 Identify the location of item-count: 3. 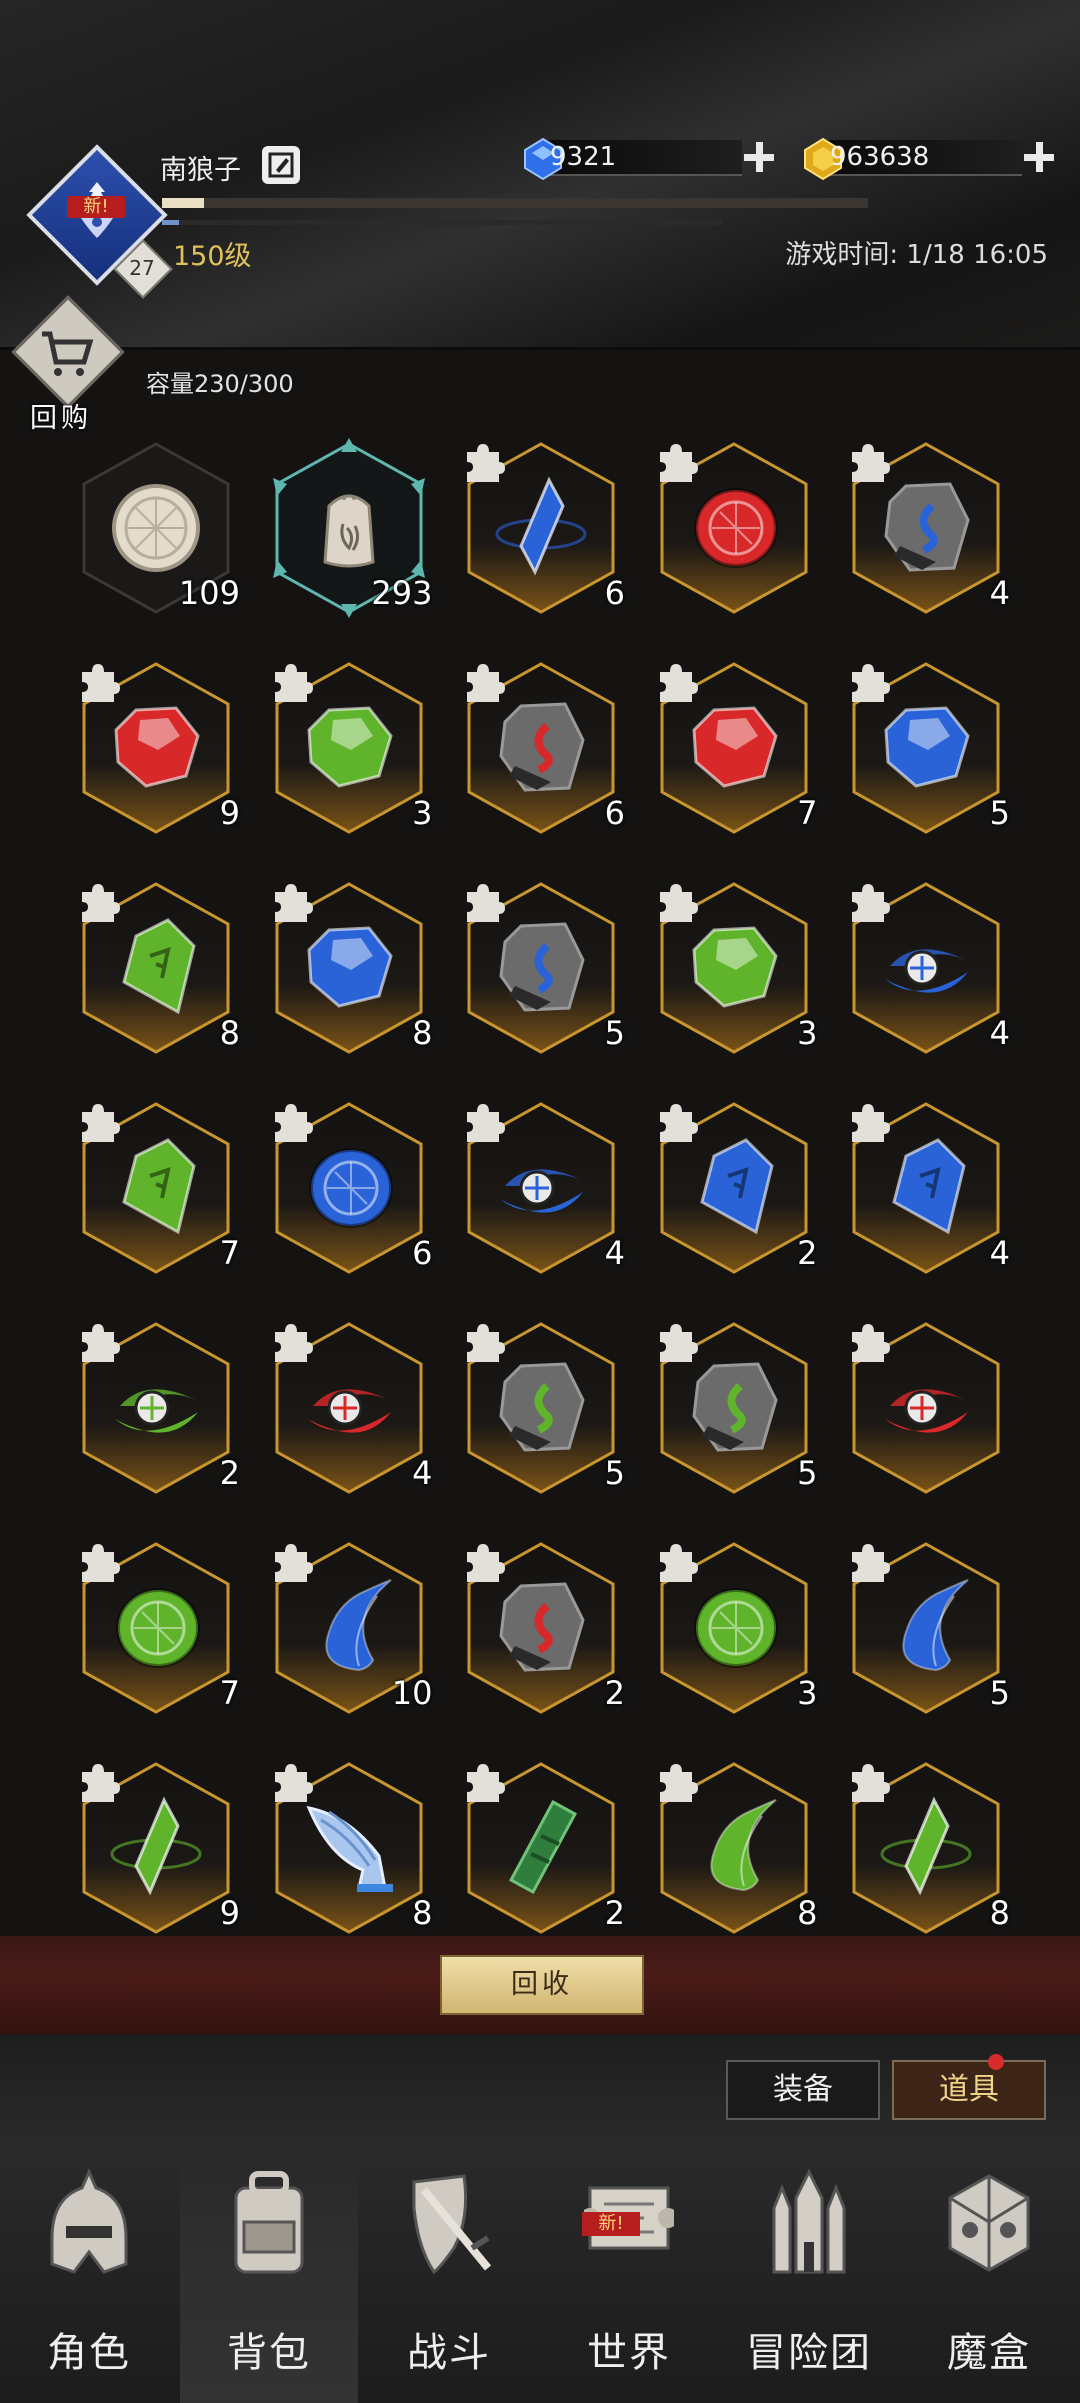
(807, 1693).